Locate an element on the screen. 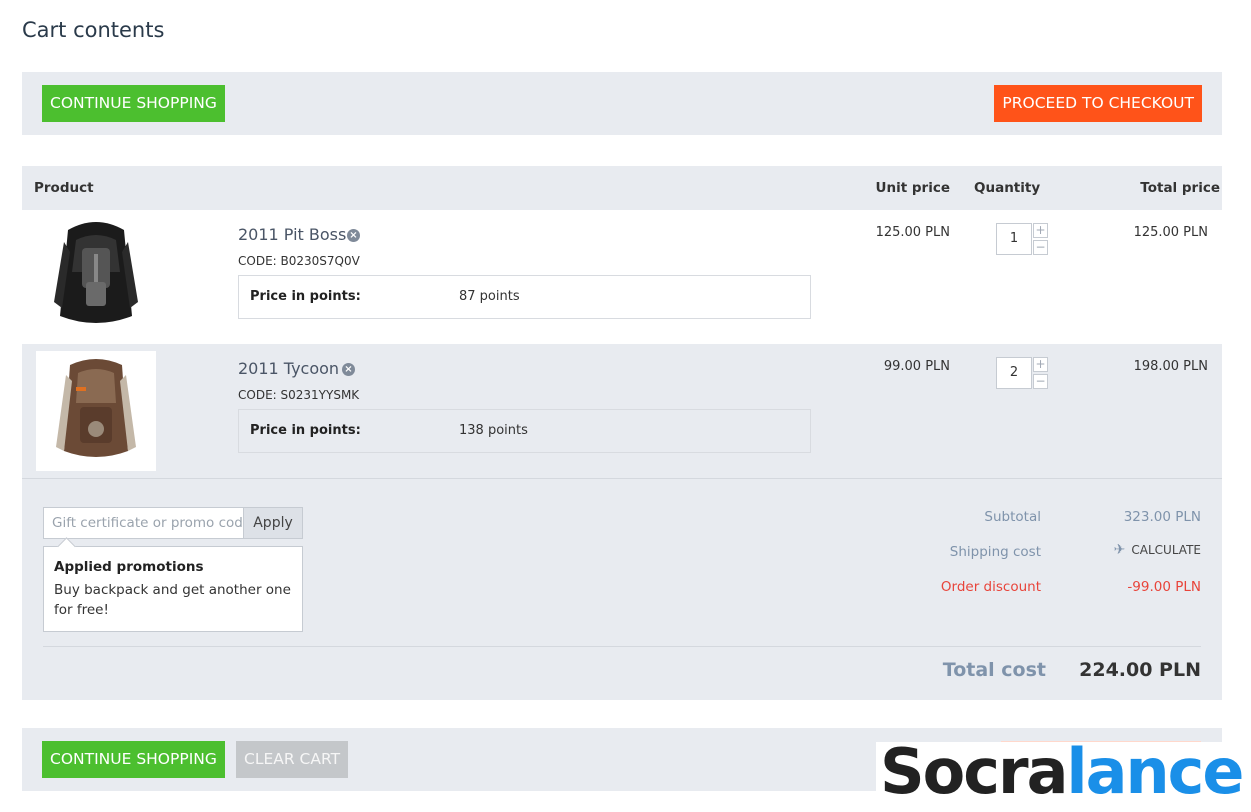  order-discount-value: -99.00 PLN is located at coordinates (1164, 587).